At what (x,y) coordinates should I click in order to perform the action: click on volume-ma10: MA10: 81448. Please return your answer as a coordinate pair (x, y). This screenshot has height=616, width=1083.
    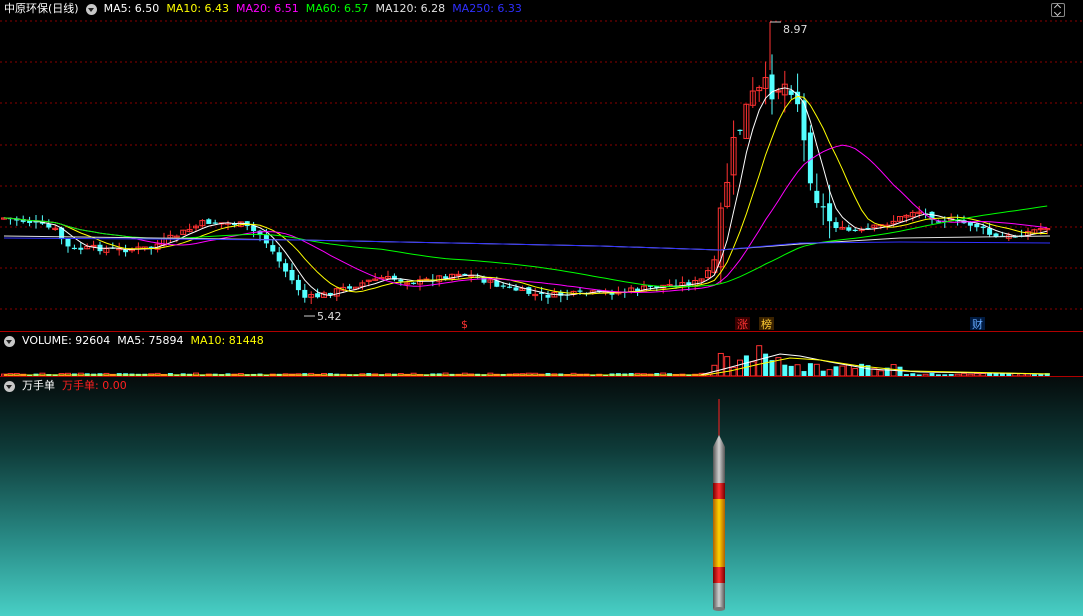
    Looking at the image, I should click on (227, 340).